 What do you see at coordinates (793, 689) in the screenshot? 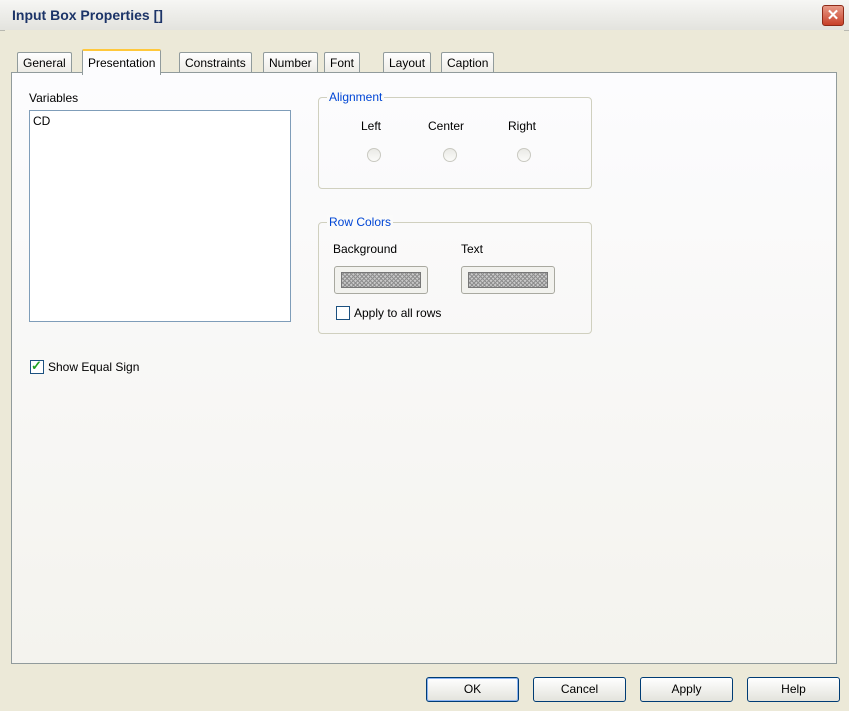
I see `help-button: Help` at bounding box center [793, 689].